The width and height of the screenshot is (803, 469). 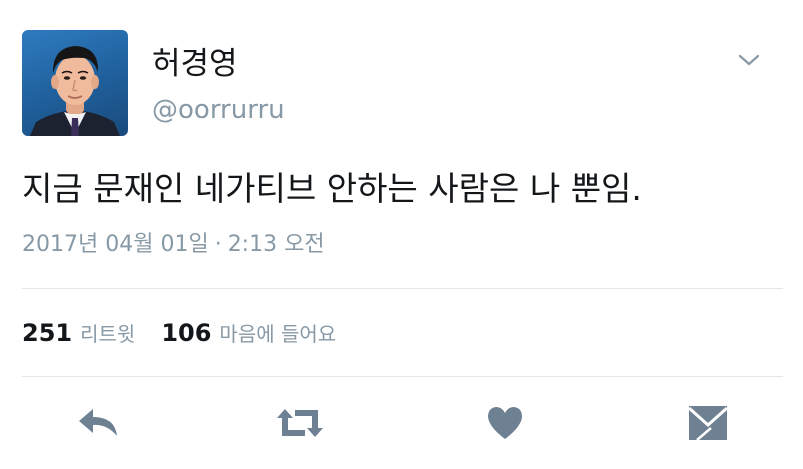 I want to click on like-button, so click(x=505, y=425).